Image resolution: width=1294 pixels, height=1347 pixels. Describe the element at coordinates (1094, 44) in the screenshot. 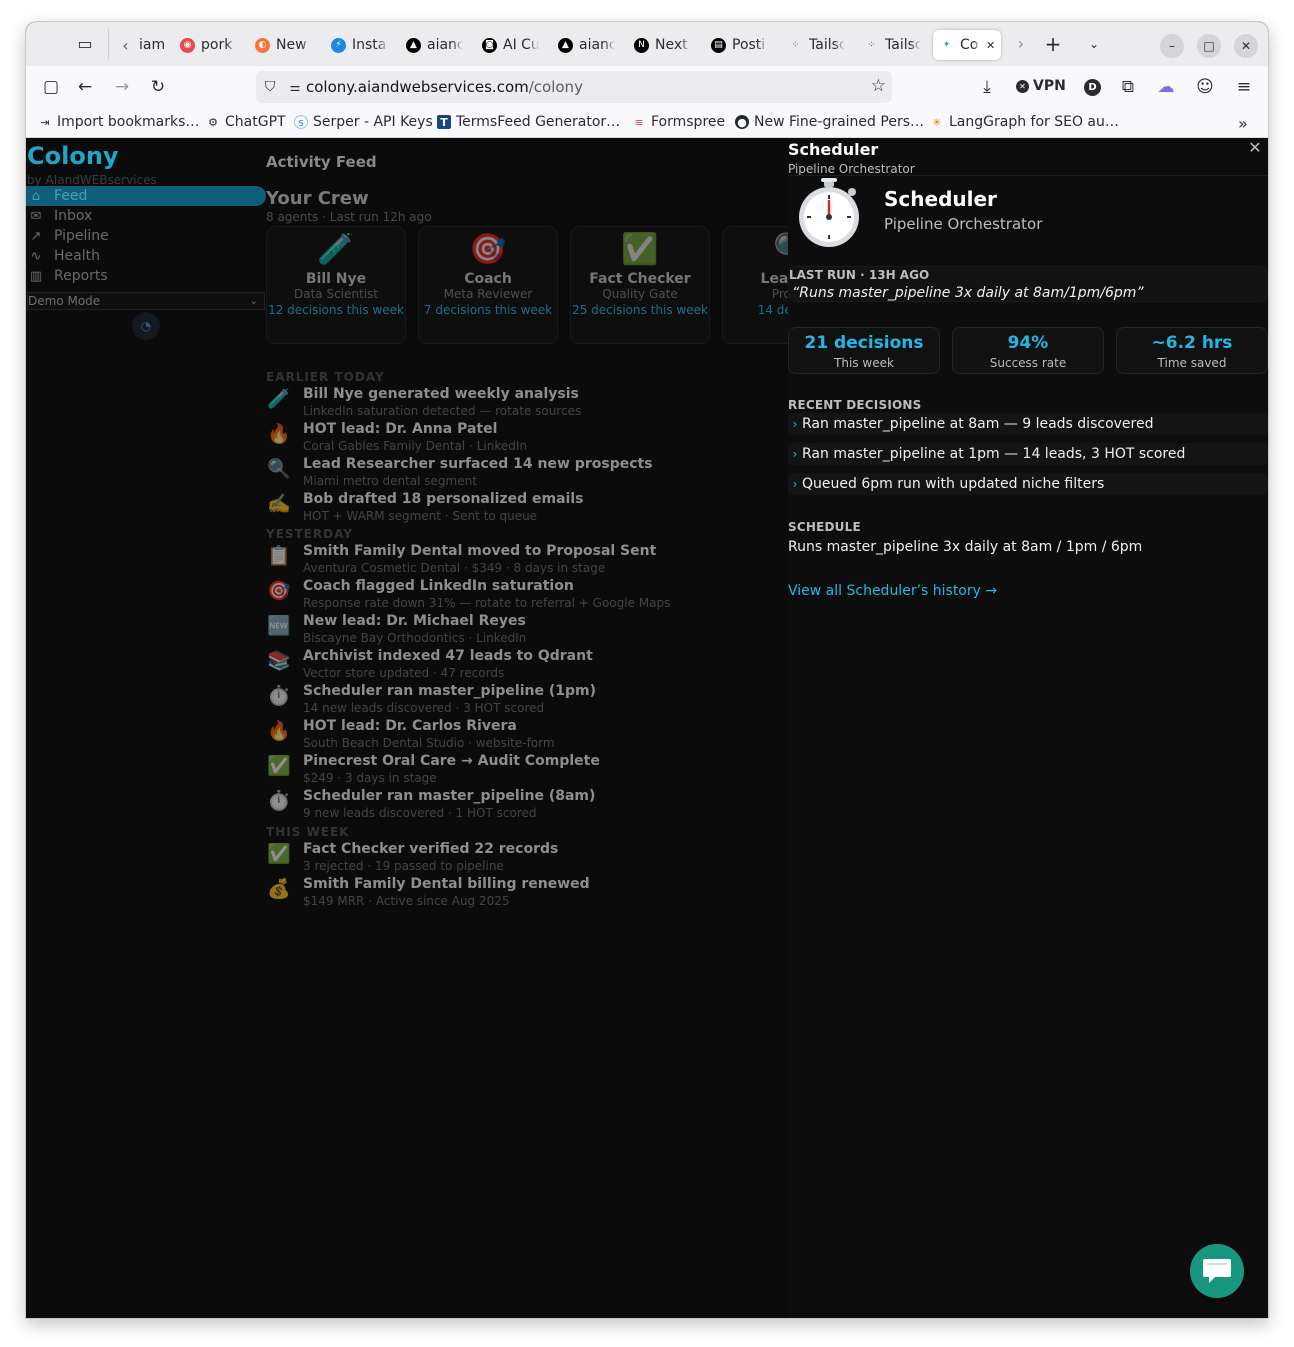

I see `tab-list-menu-icon: ⌄` at that location.